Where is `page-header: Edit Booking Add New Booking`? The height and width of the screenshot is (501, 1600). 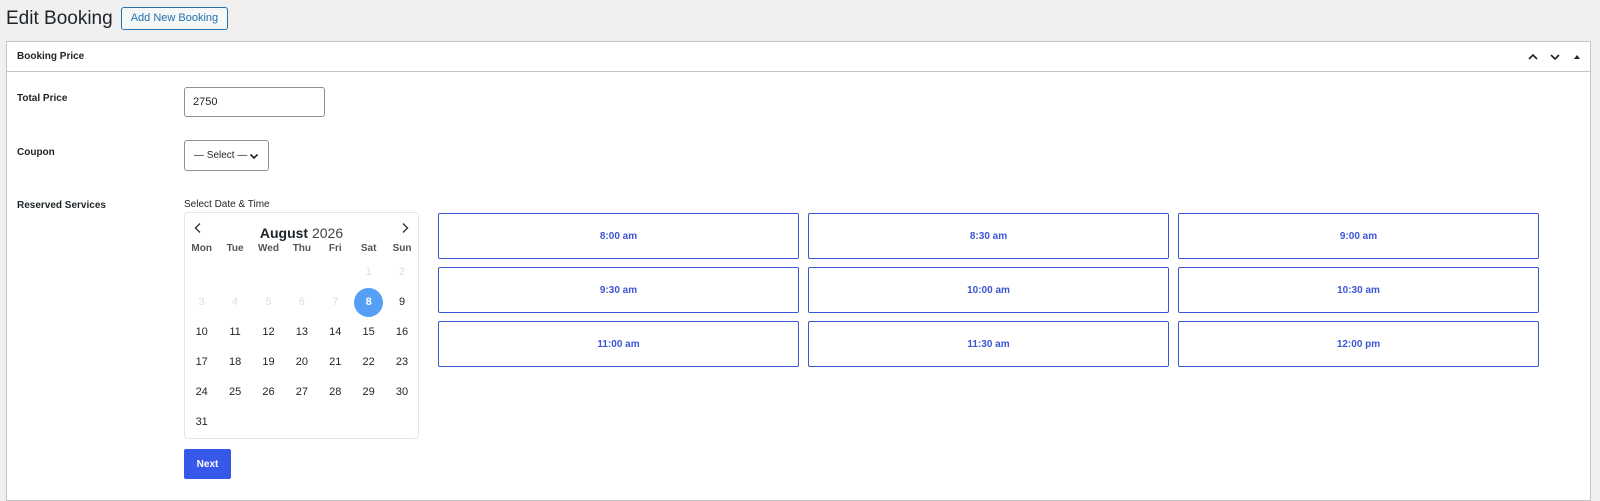
page-header: Edit Booking Add New Booking is located at coordinates (117, 18).